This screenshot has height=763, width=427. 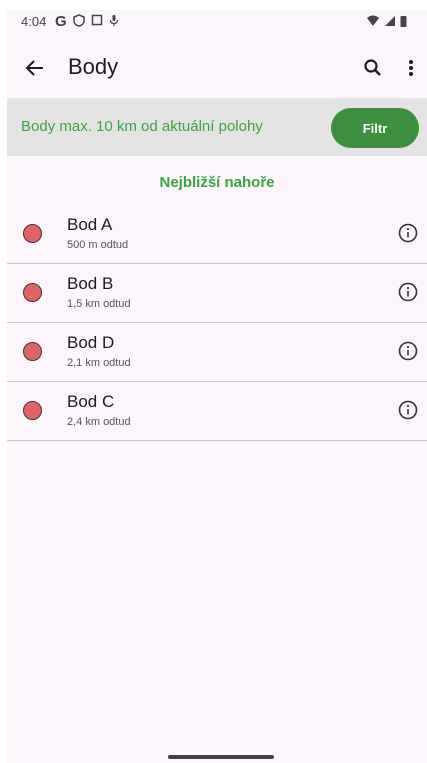 I want to click on list-item: Bod B 1,5 km odtud, so click(x=217, y=293).